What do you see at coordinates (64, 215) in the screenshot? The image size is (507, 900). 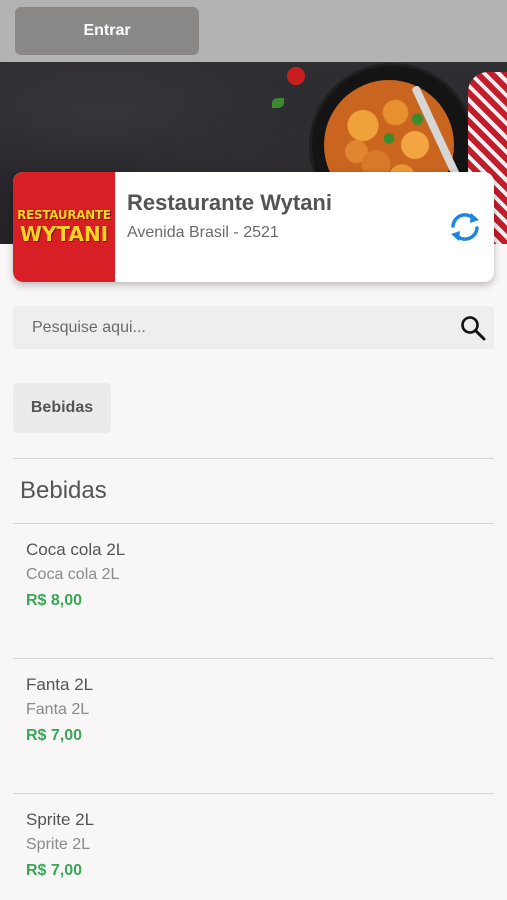 I see `logo-text-top: RESTAURANTE` at bounding box center [64, 215].